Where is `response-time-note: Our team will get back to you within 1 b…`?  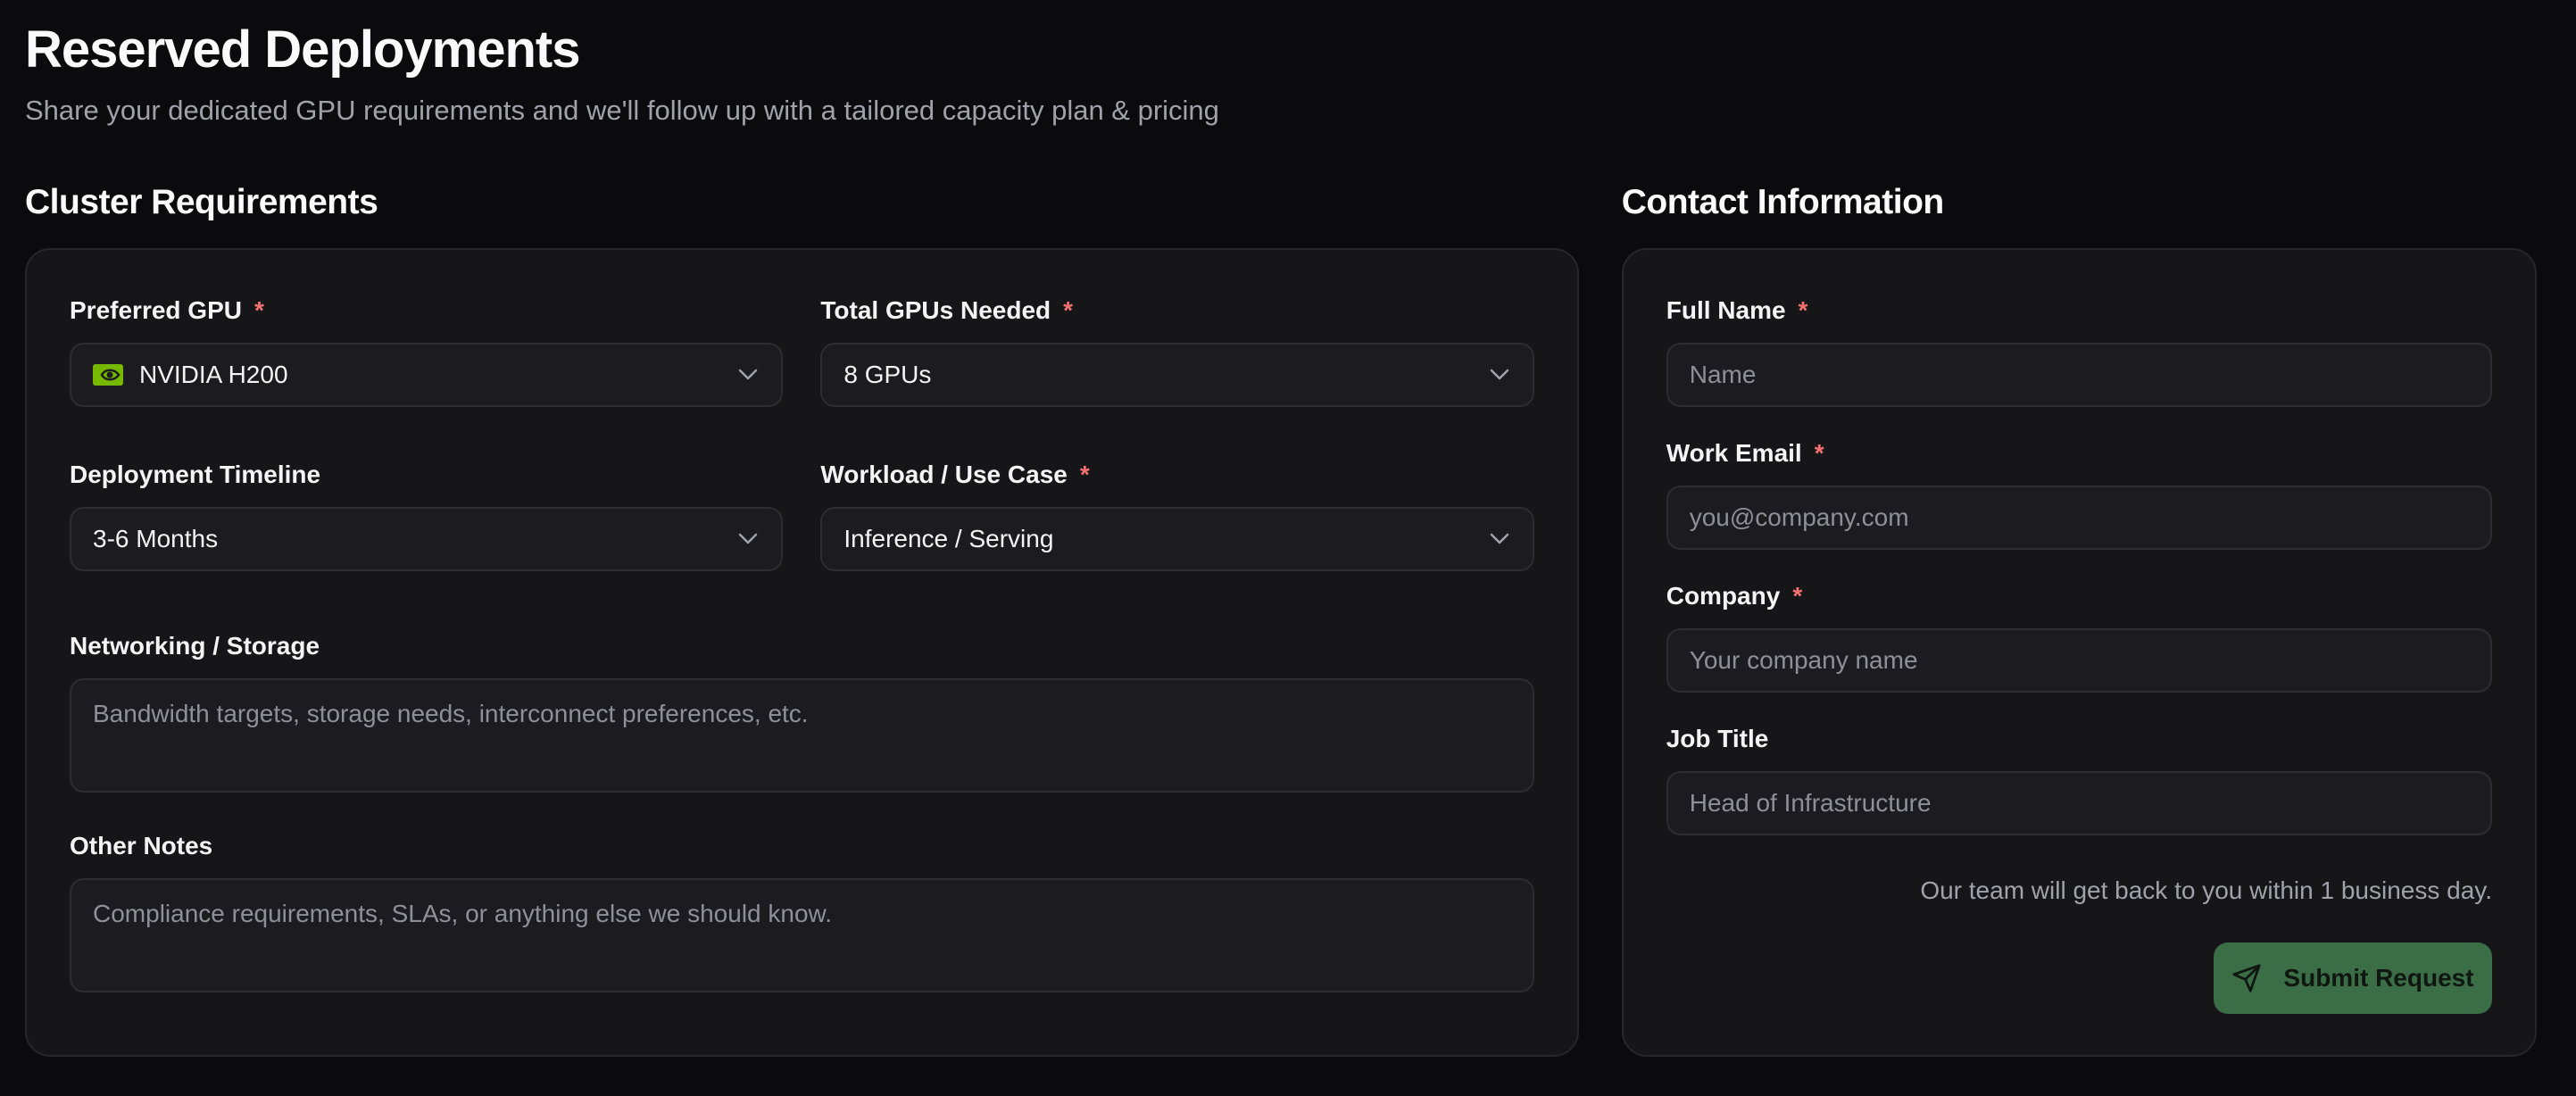 response-time-note: Our team will get back to you within 1 b… is located at coordinates (2206, 890).